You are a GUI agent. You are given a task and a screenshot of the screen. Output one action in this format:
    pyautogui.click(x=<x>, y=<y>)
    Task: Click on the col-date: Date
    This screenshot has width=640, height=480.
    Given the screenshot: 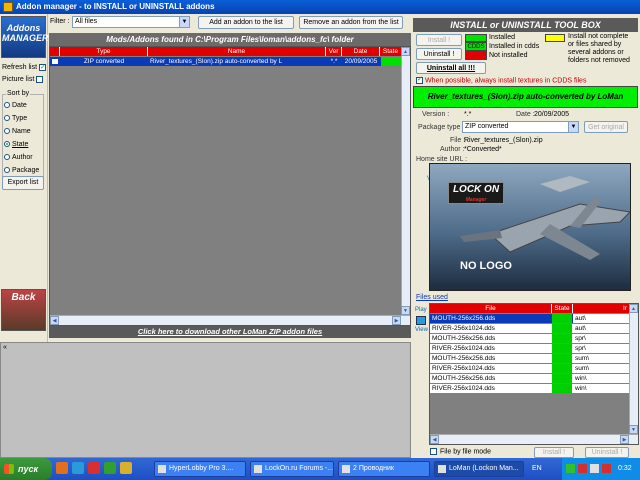 What is the action you would take?
    pyautogui.click(x=361, y=51)
    